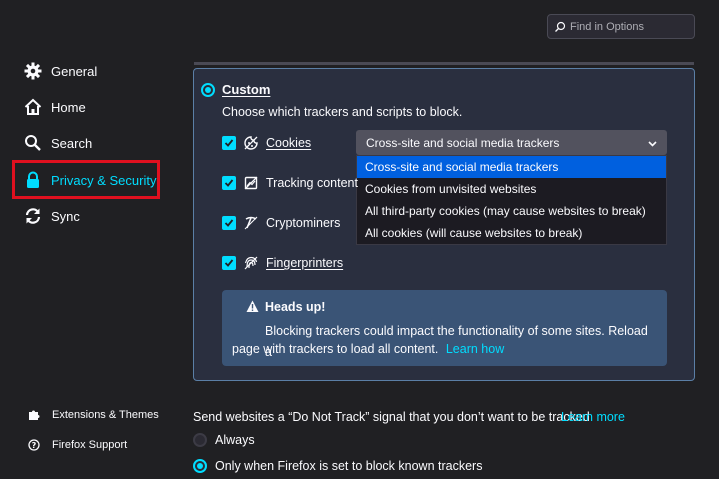 This screenshot has width=719, height=479. I want to click on tracker-row-cookies: Cookies, so click(266, 143).